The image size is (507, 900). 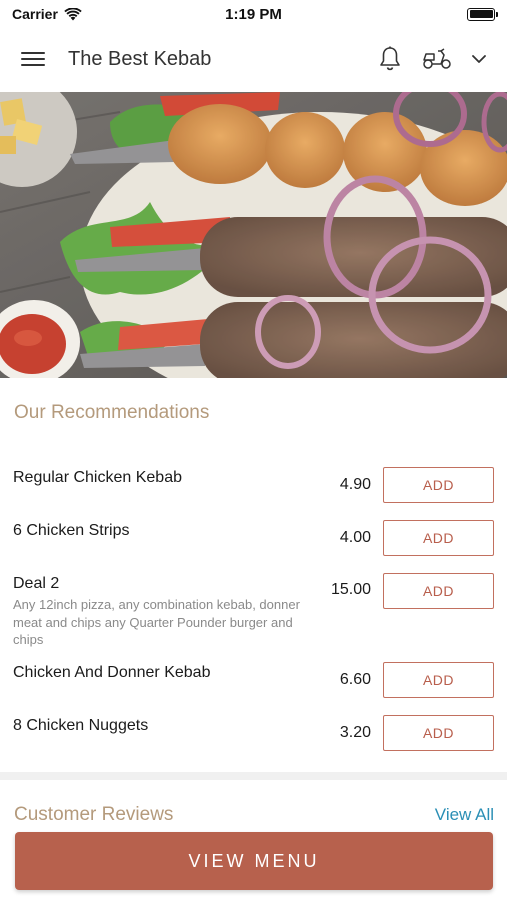 I want to click on menu-item-name: 6 Chicken Strips, so click(x=71, y=530).